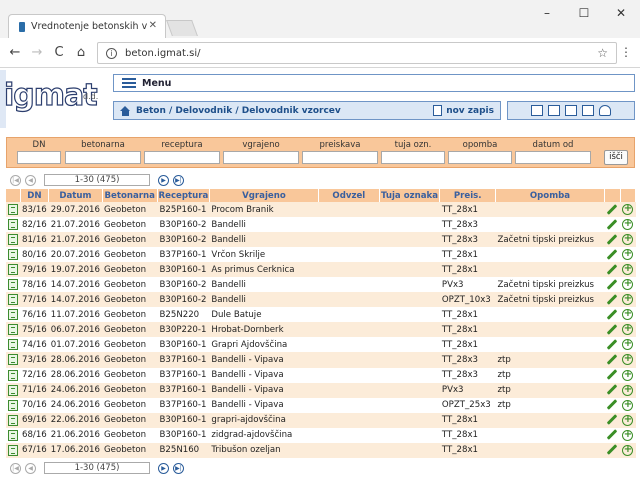 The image size is (640, 480). What do you see at coordinates (588, 110) in the screenshot?
I see `lock-icon` at bounding box center [588, 110].